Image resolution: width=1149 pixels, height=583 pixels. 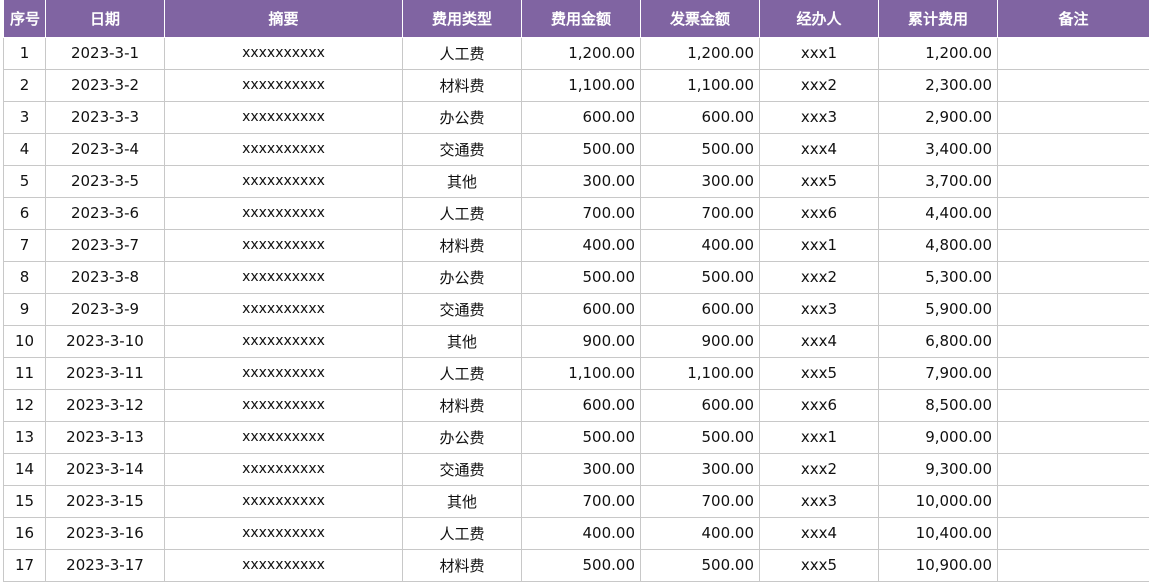 What do you see at coordinates (24, 309) in the screenshot?
I see `cell-no: 9` at bounding box center [24, 309].